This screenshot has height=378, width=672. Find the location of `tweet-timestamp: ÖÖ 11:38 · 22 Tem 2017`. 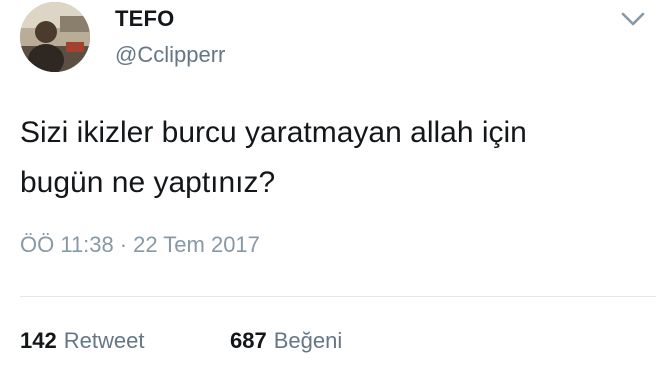

tweet-timestamp: ÖÖ 11:38 · 22 Tem 2017 is located at coordinates (140, 245).